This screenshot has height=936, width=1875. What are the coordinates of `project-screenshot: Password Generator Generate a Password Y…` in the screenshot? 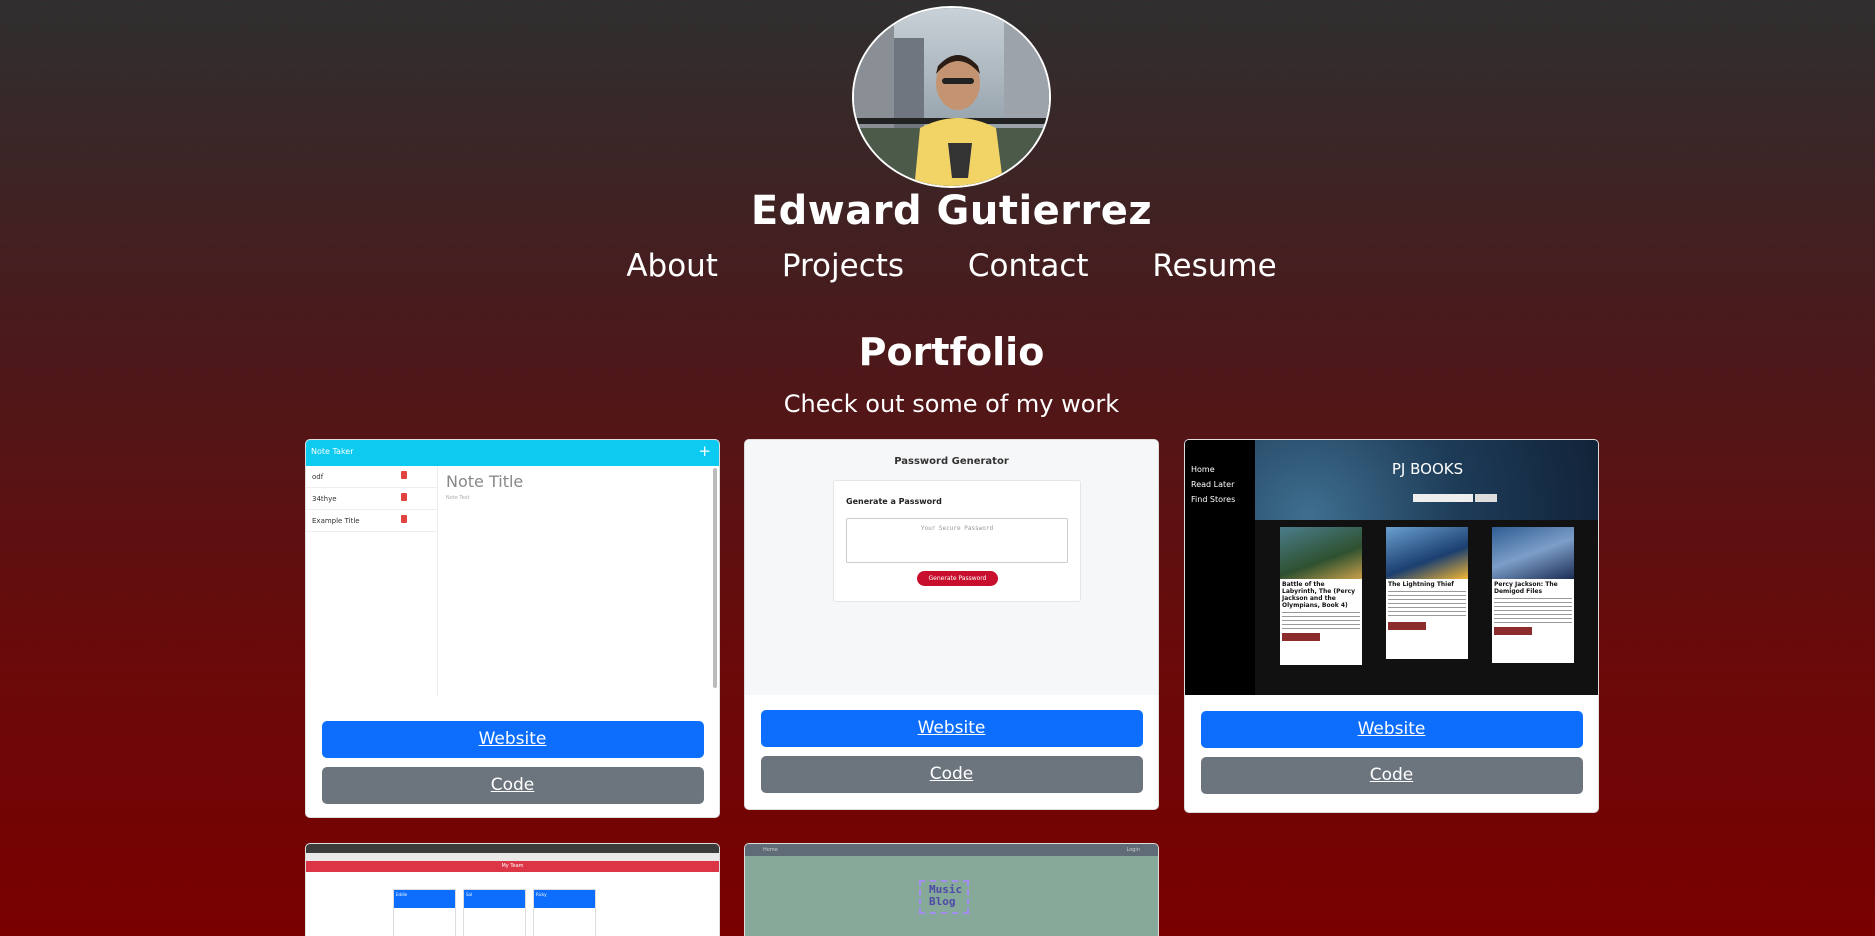 It's located at (951, 567).